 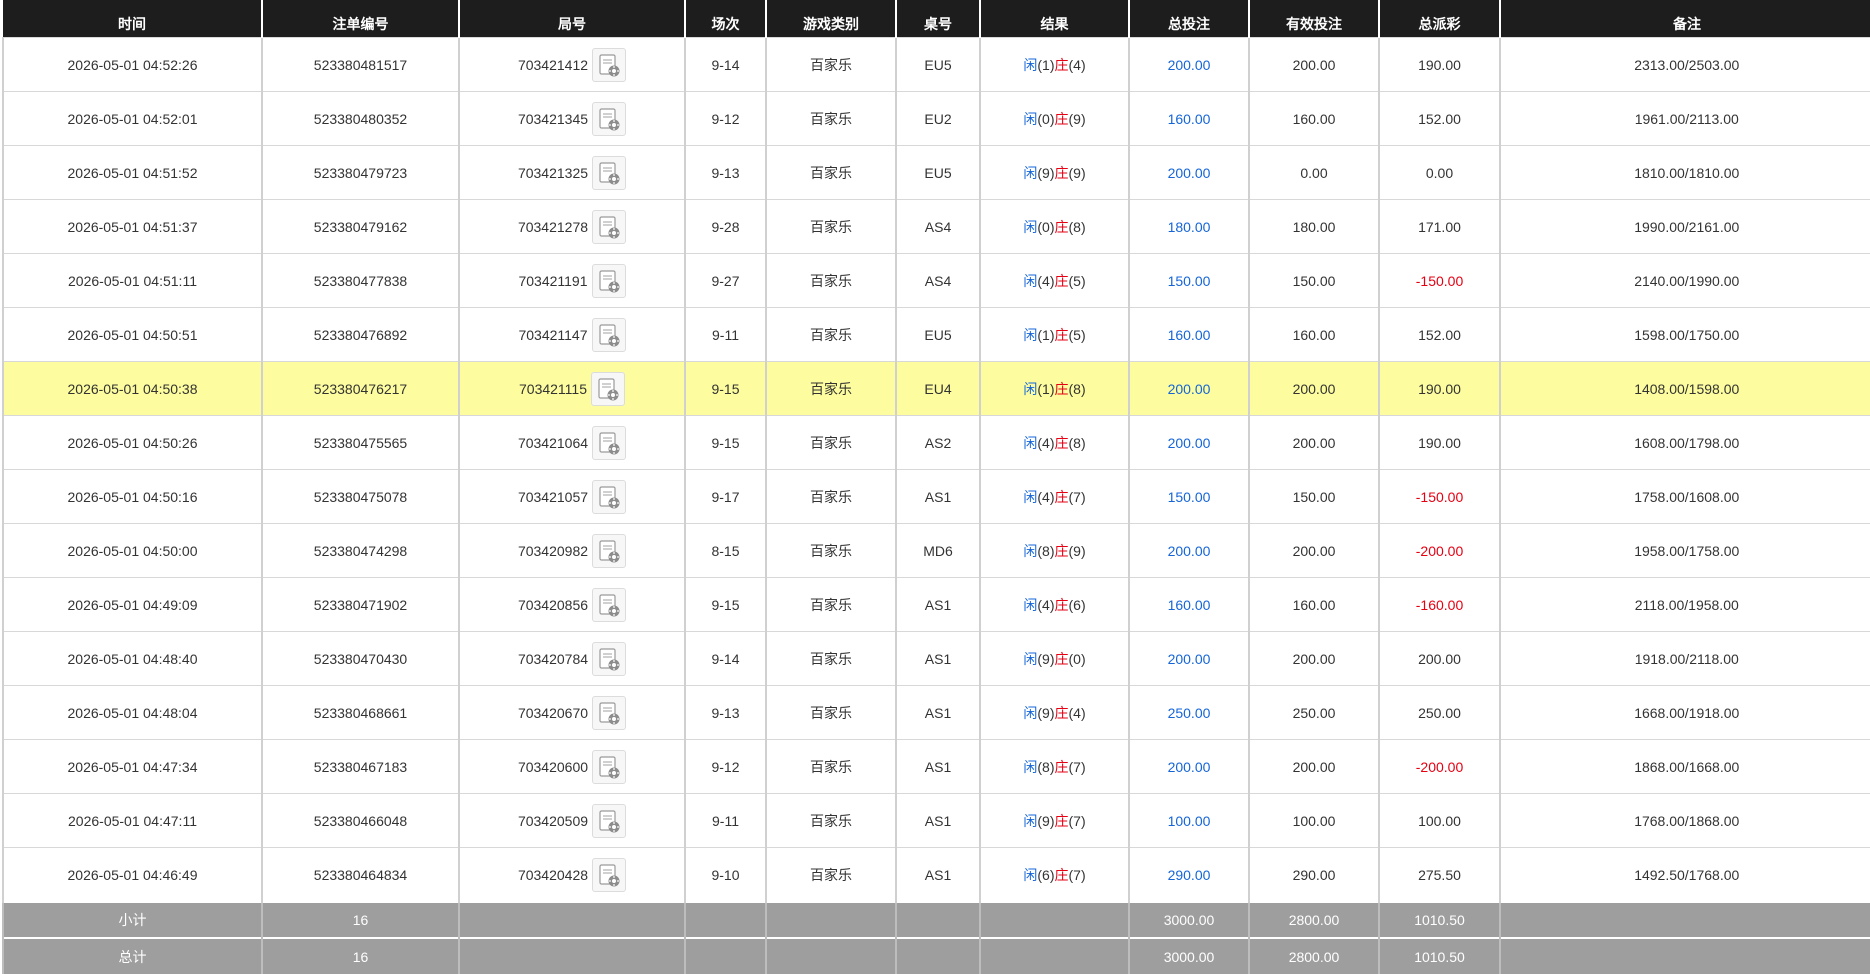 I want to click on round-no-text: 703420428, so click(x=553, y=874).